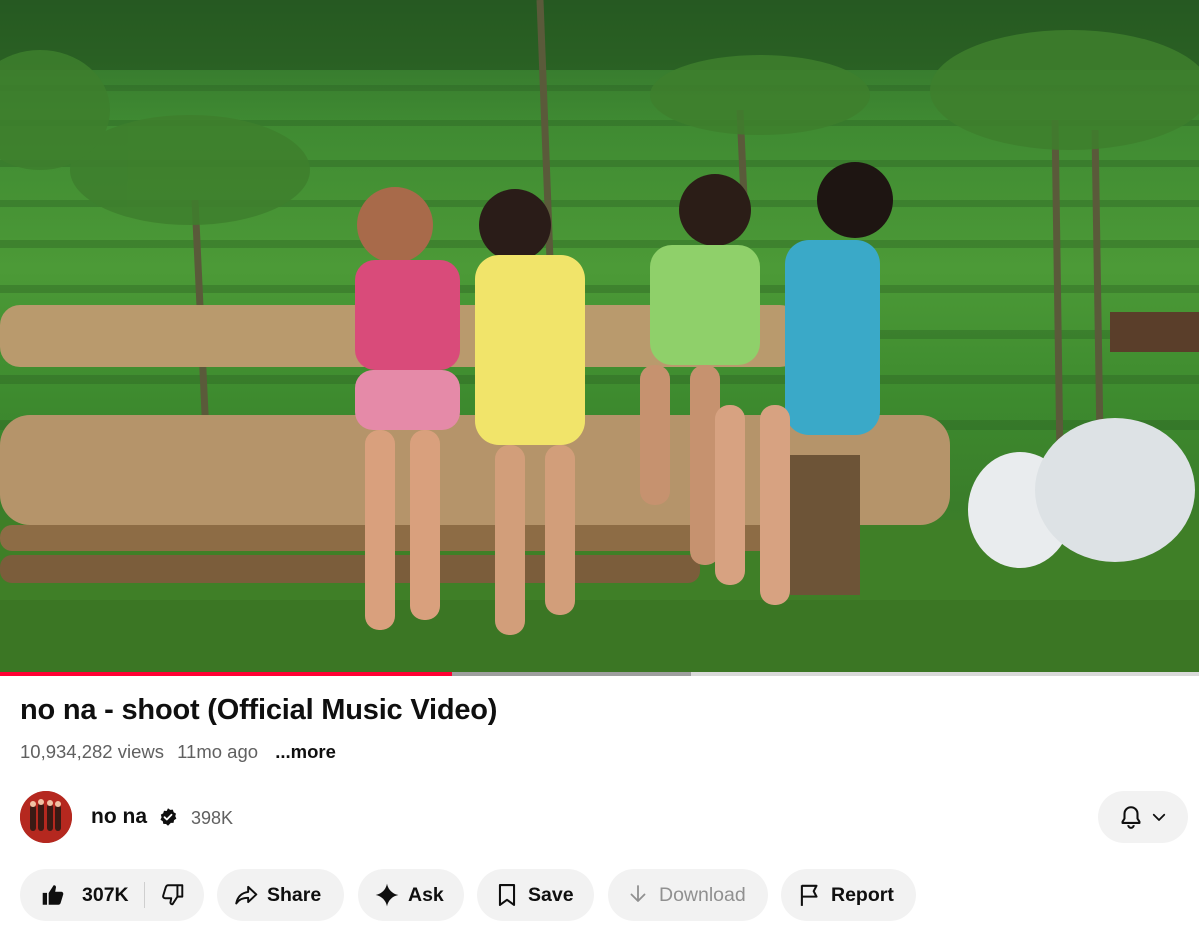 The width and height of the screenshot is (1199, 941). What do you see at coordinates (246, 895) in the screenshot?
I see `share-arrow-icon` at bounding box center [246, 895].